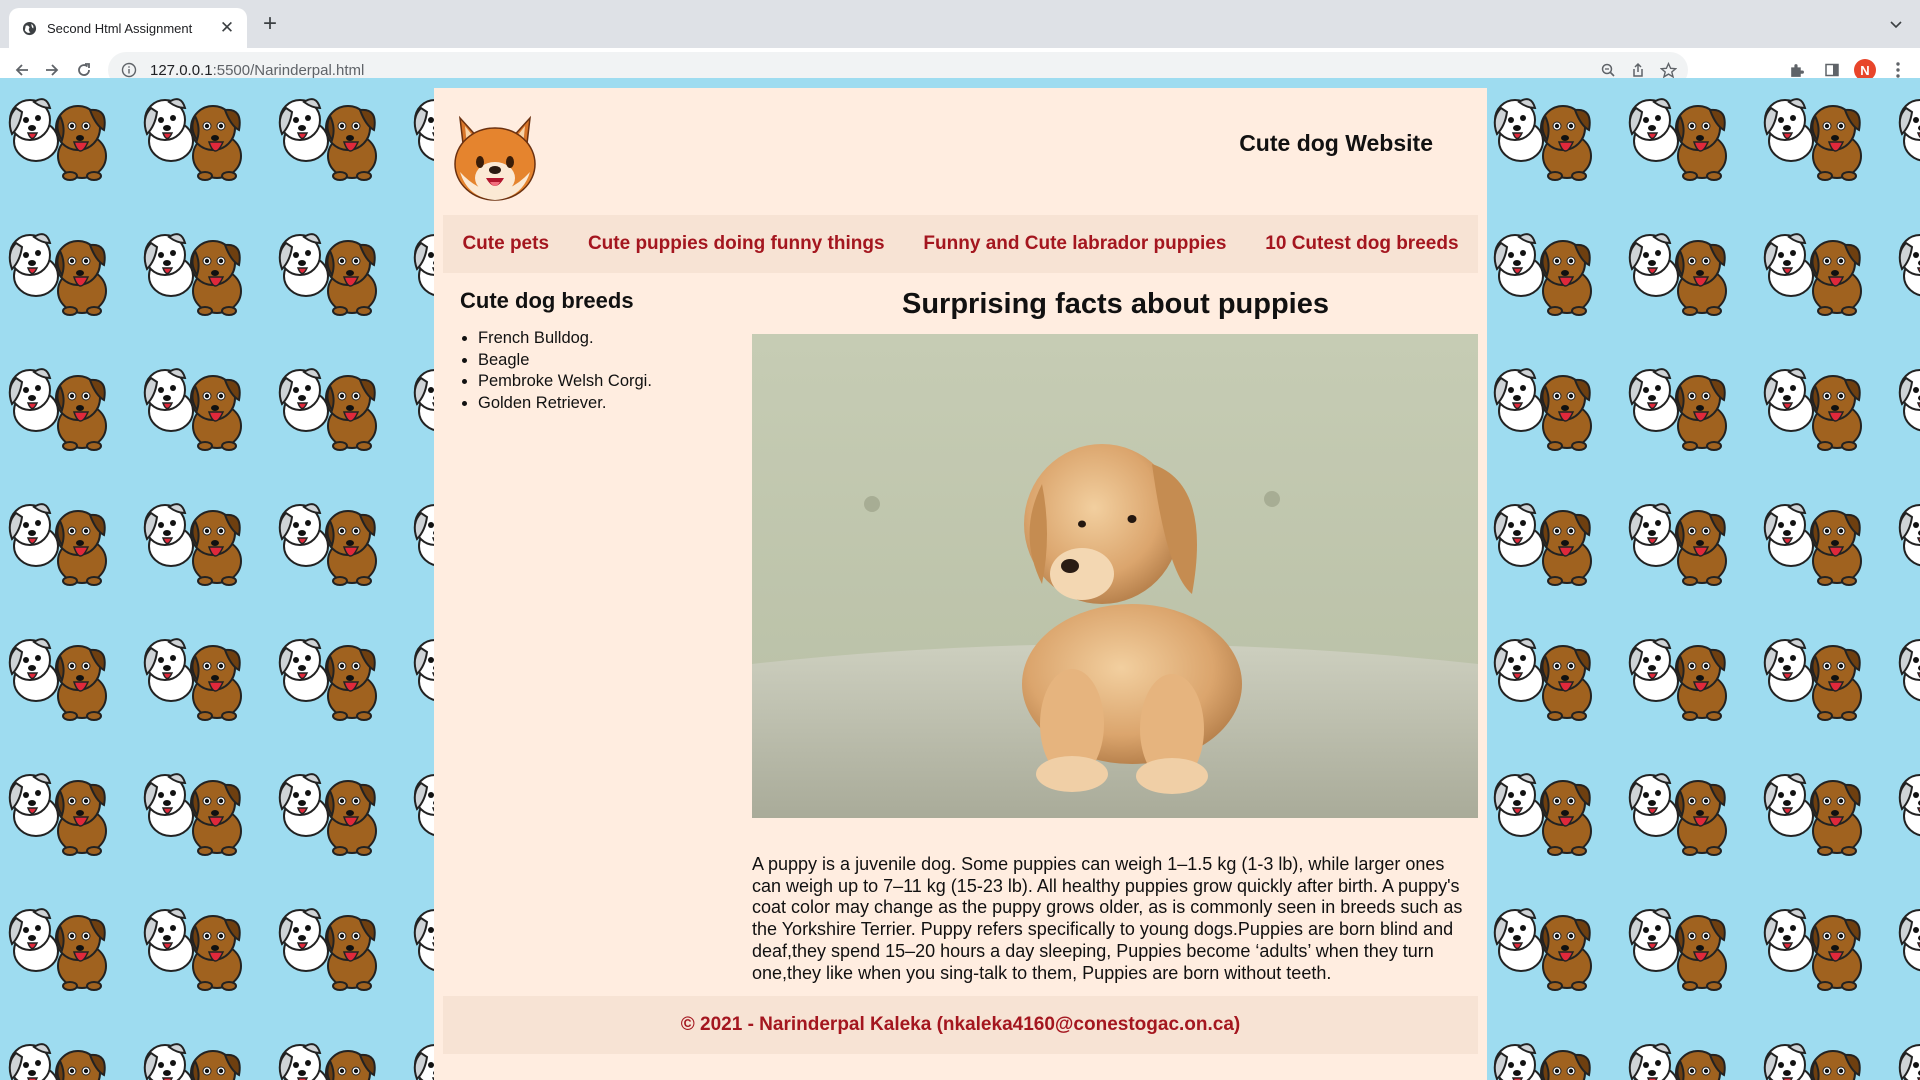 This screenshot has height=1080, width=1920. What do you see at coordinates (505, 244) in the screenshot?
I see `nav-link-cute-pets: Cute pets` at bounding box center [505, 244].